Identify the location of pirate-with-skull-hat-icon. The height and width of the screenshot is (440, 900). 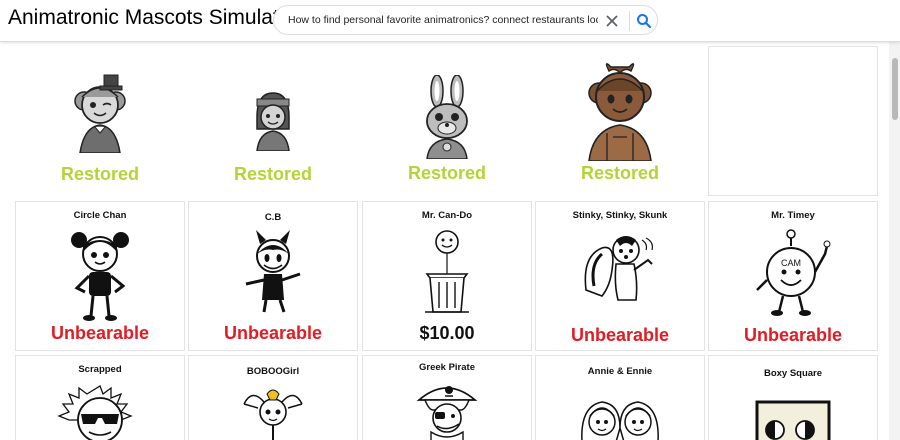
(447, 413).